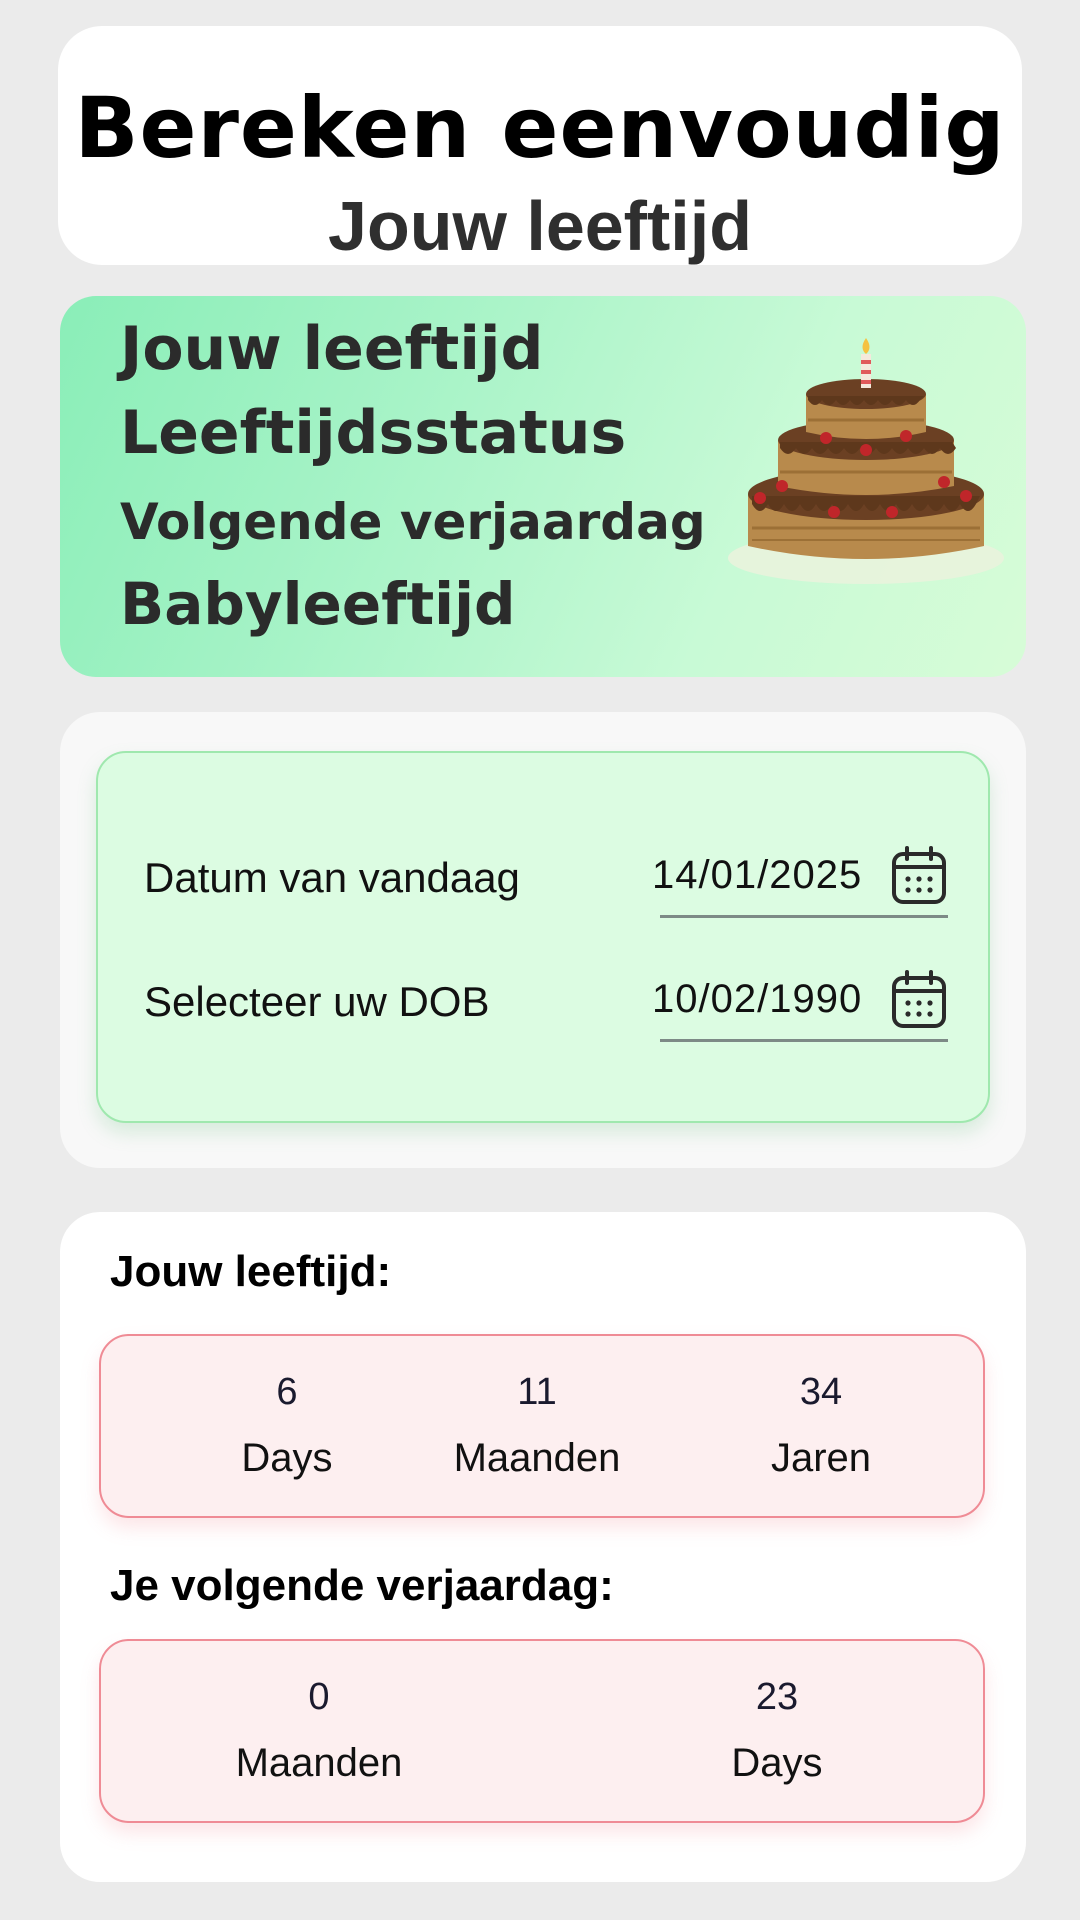 This screenshot has width=1080, height=1920. What do you see at coordinates (319, 1763) in the screenshot?
I see `next-months-label: Maanden` at bounding box center [319, 1763].